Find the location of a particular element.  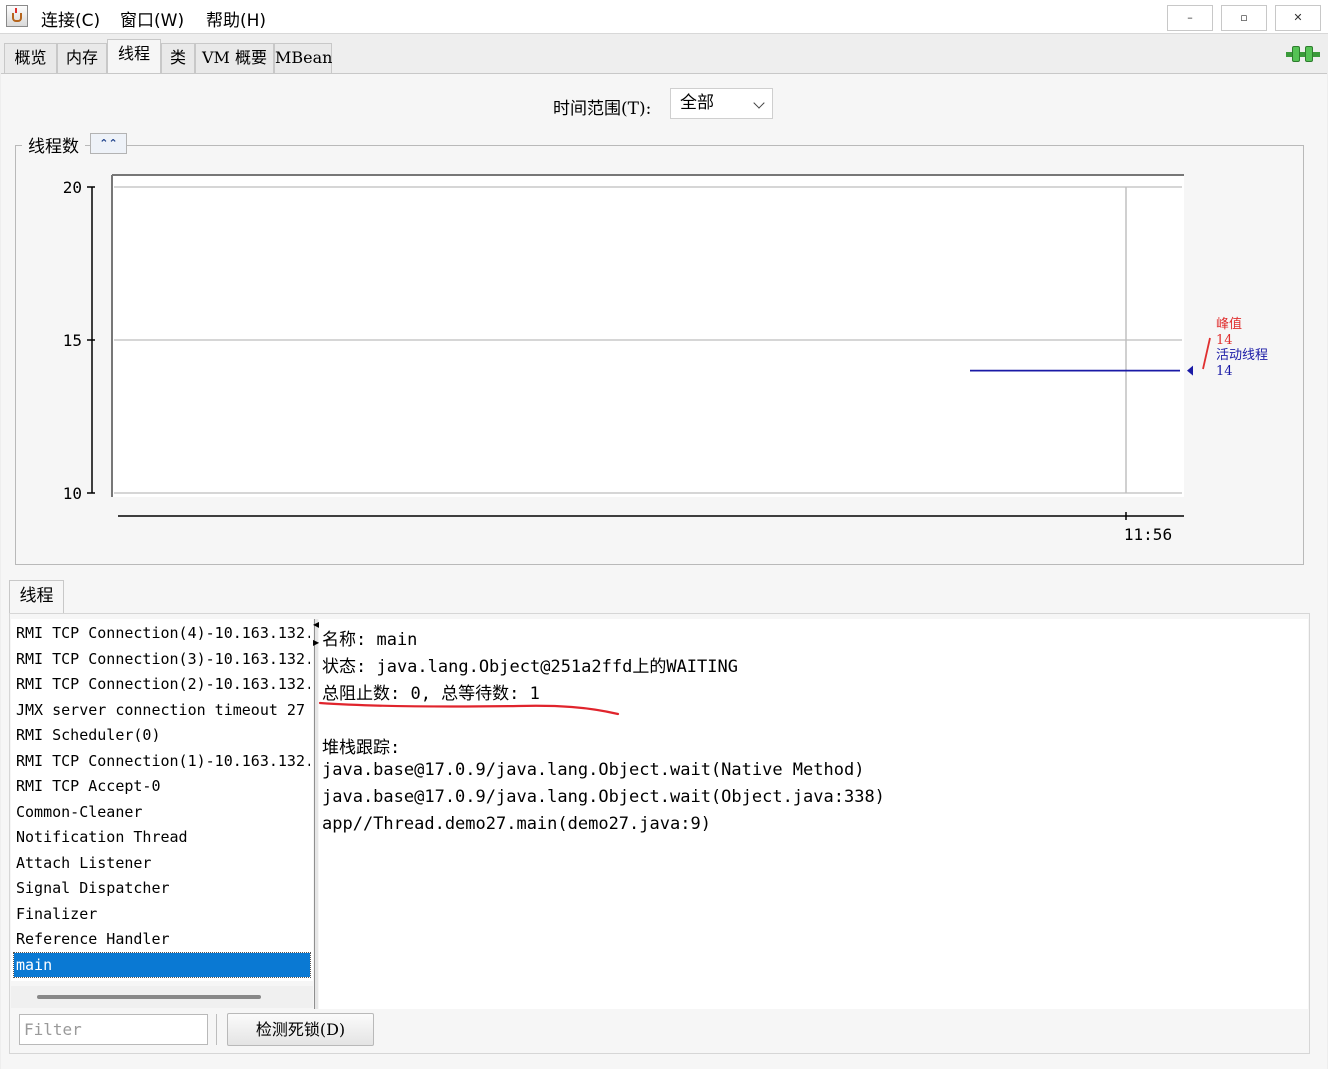

tab-classes: 类 is located at coordinates (178, 58).